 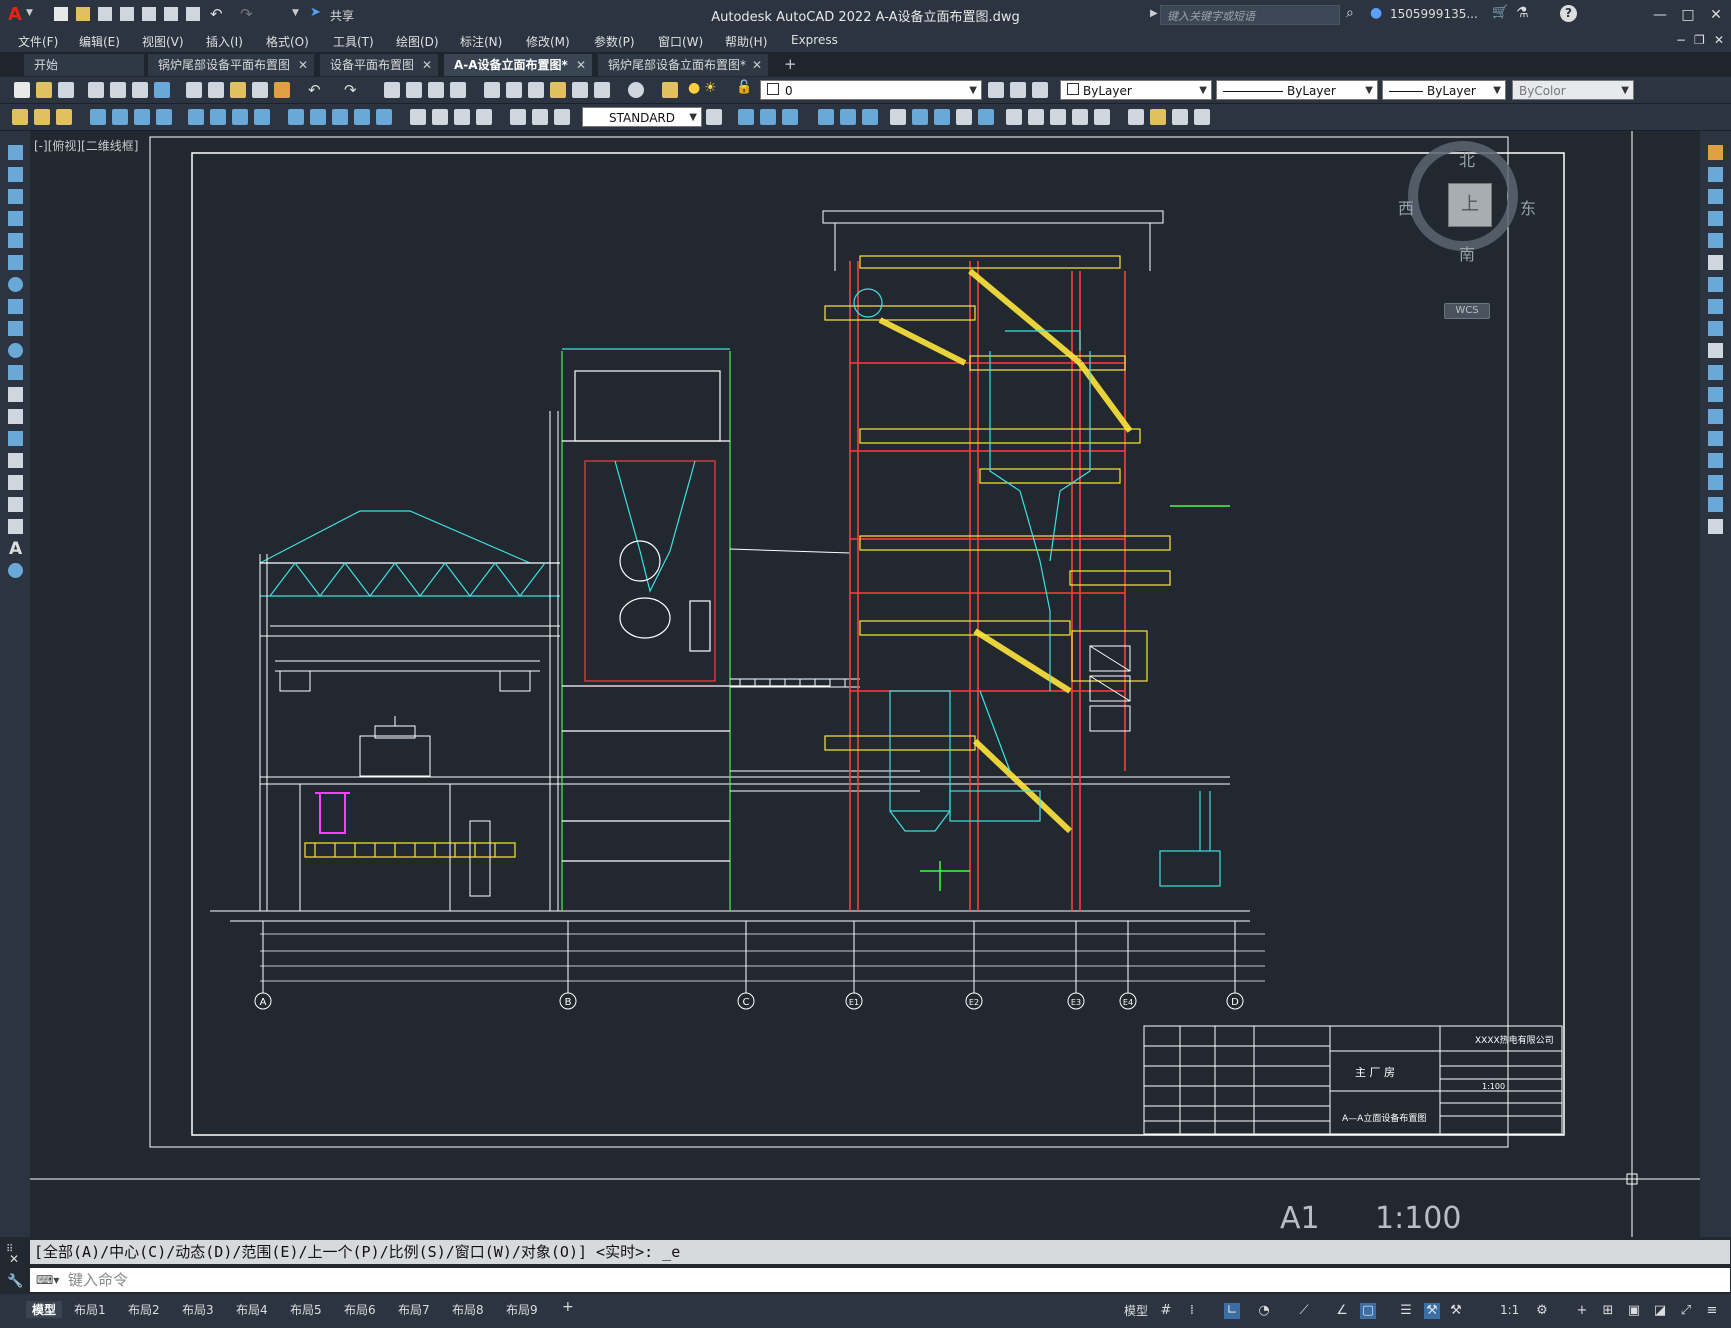 I want to click on layout-tab-5: 布局5, so click(x=306, y=1309).